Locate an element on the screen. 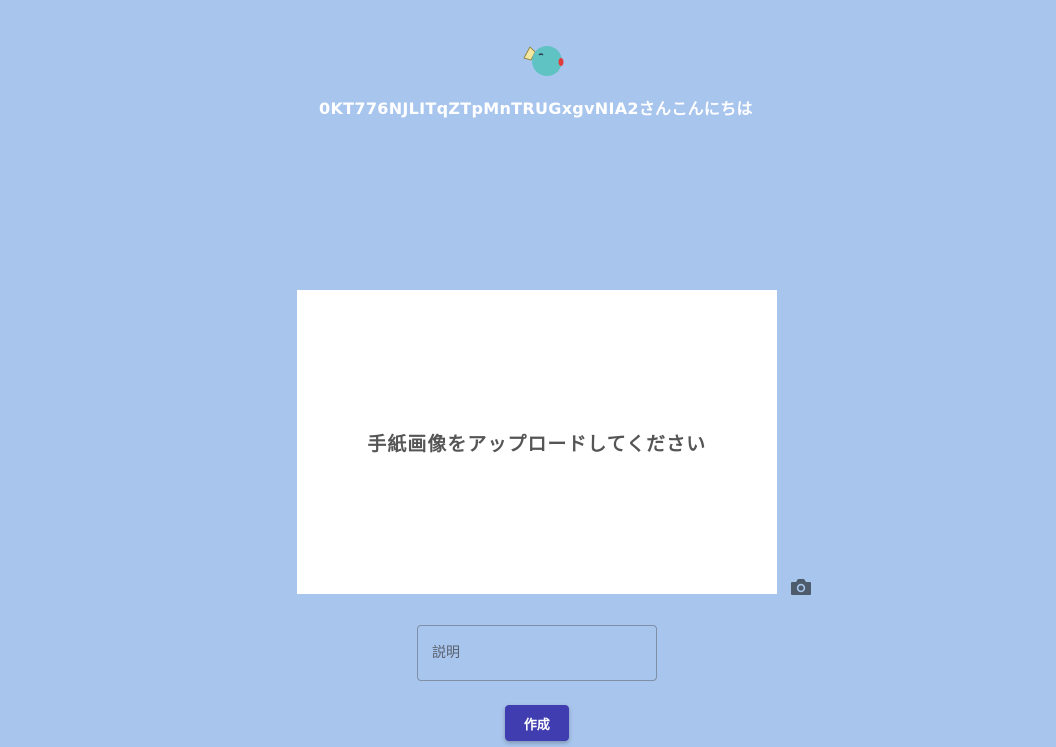 Image resolution: width=1056 pixels, height=747 pixels. upload-prompt: 手紙画像をアップロードしてください is located at coordinates (537, 443).